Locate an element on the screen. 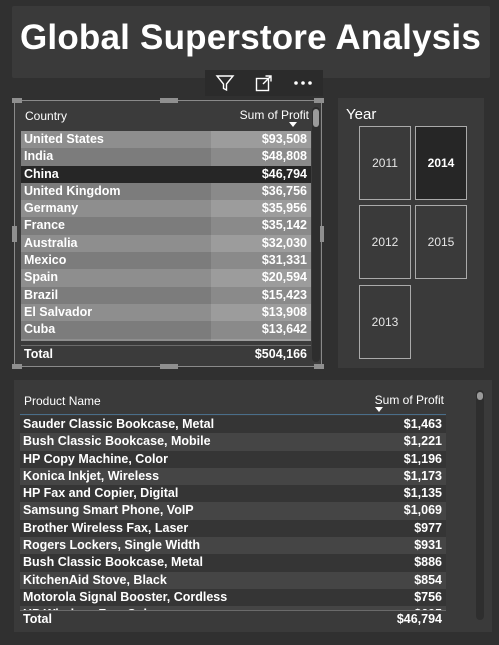 This screenshot has height=645, width=499. table-row: China $46,794 is located at coordinates (166, 174).